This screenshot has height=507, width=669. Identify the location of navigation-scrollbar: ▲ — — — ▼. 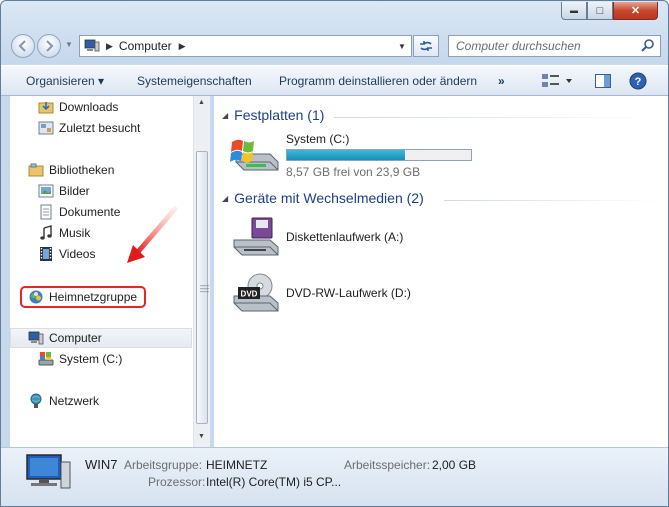
(201, 271).